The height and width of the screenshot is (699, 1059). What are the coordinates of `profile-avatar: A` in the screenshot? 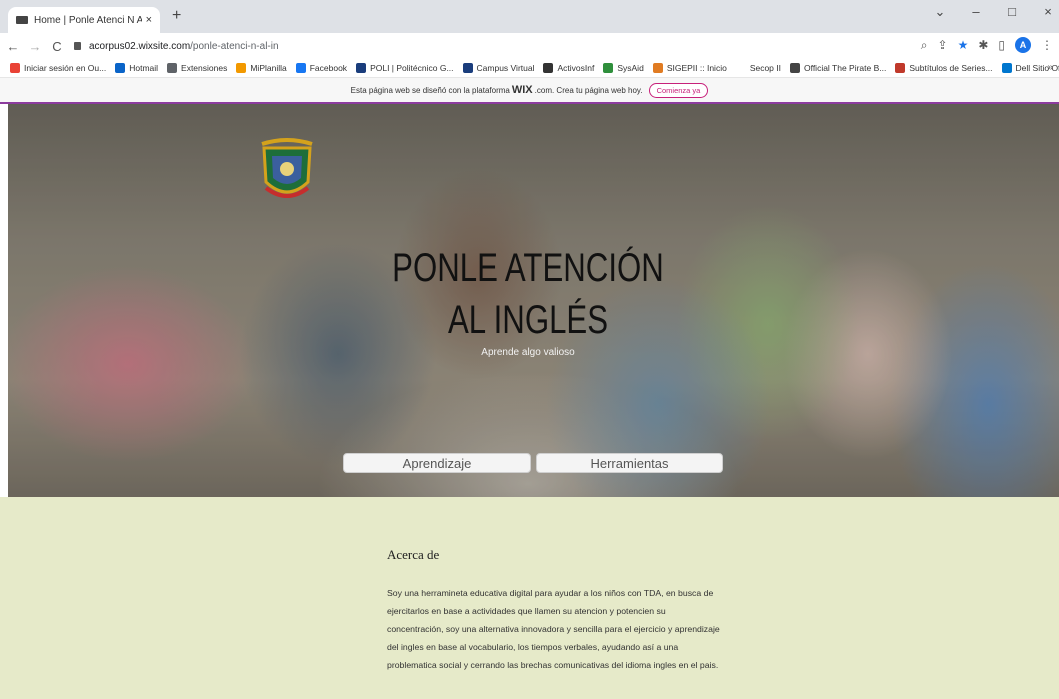 It's located at (1023, 45).